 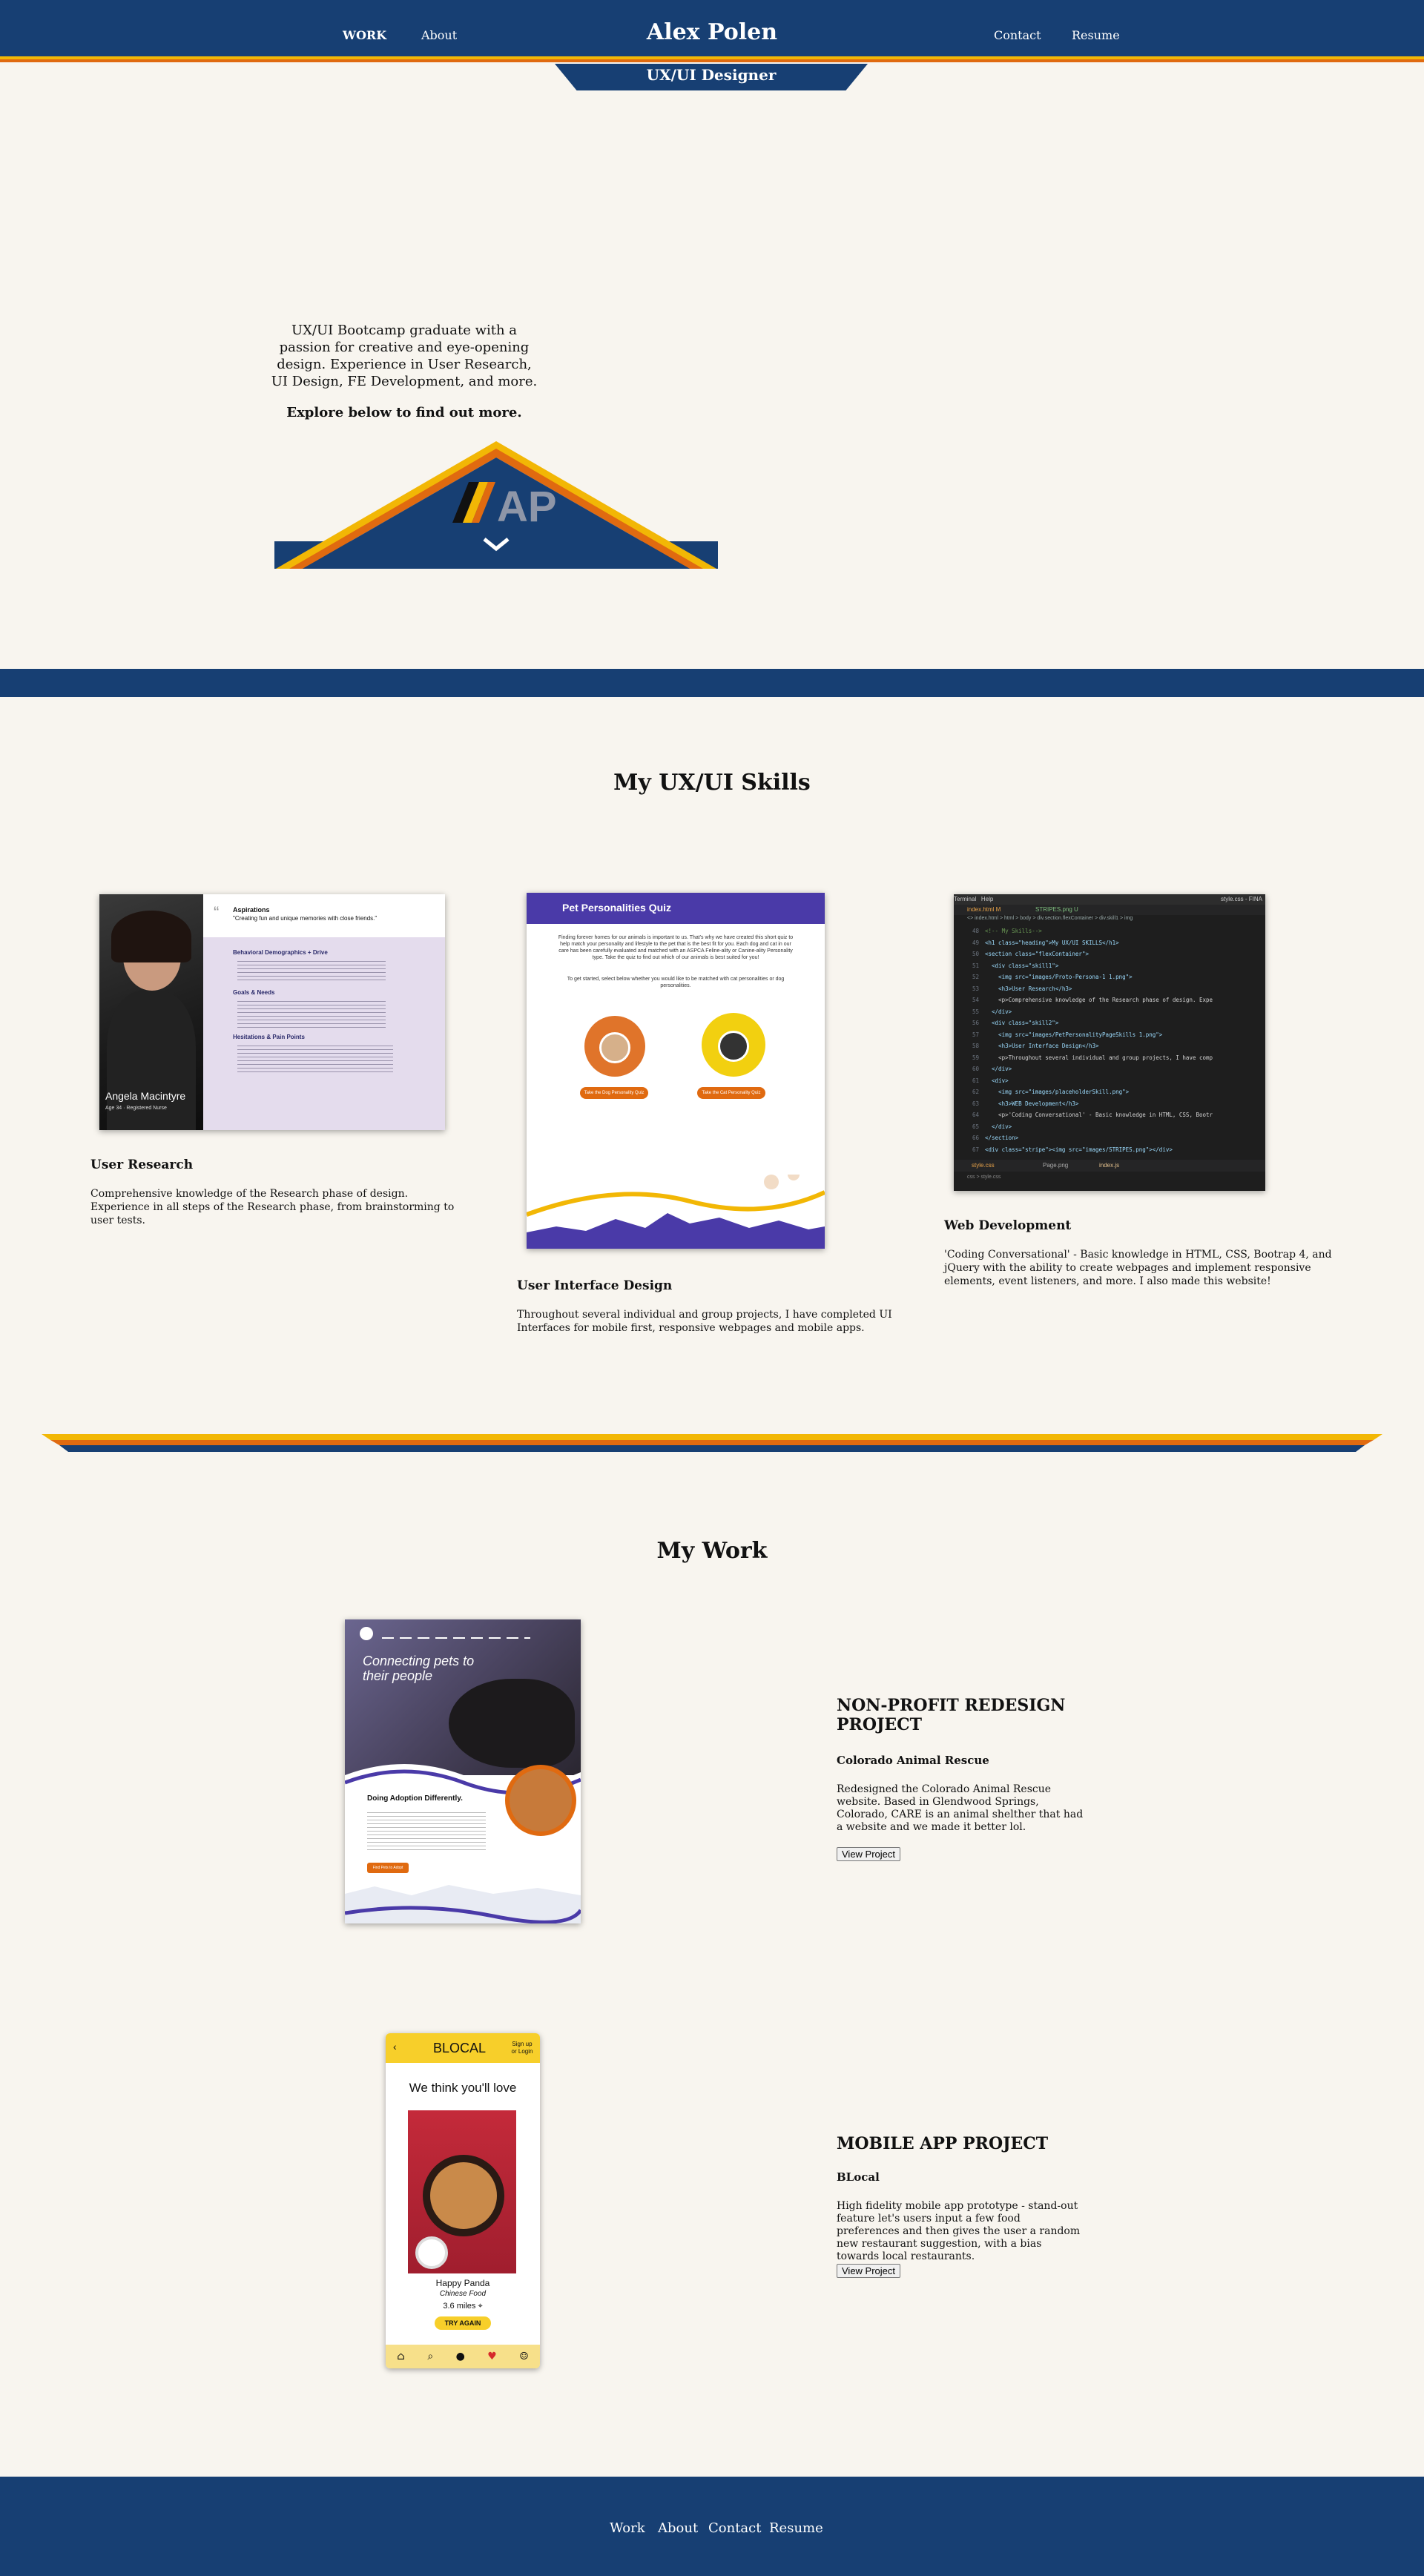 What do you see at coordinates (1042, 1046) in the screenshot?
I see `line-text: <h3>User Interface Design</h3>` at bounding box center [1042, 1046].